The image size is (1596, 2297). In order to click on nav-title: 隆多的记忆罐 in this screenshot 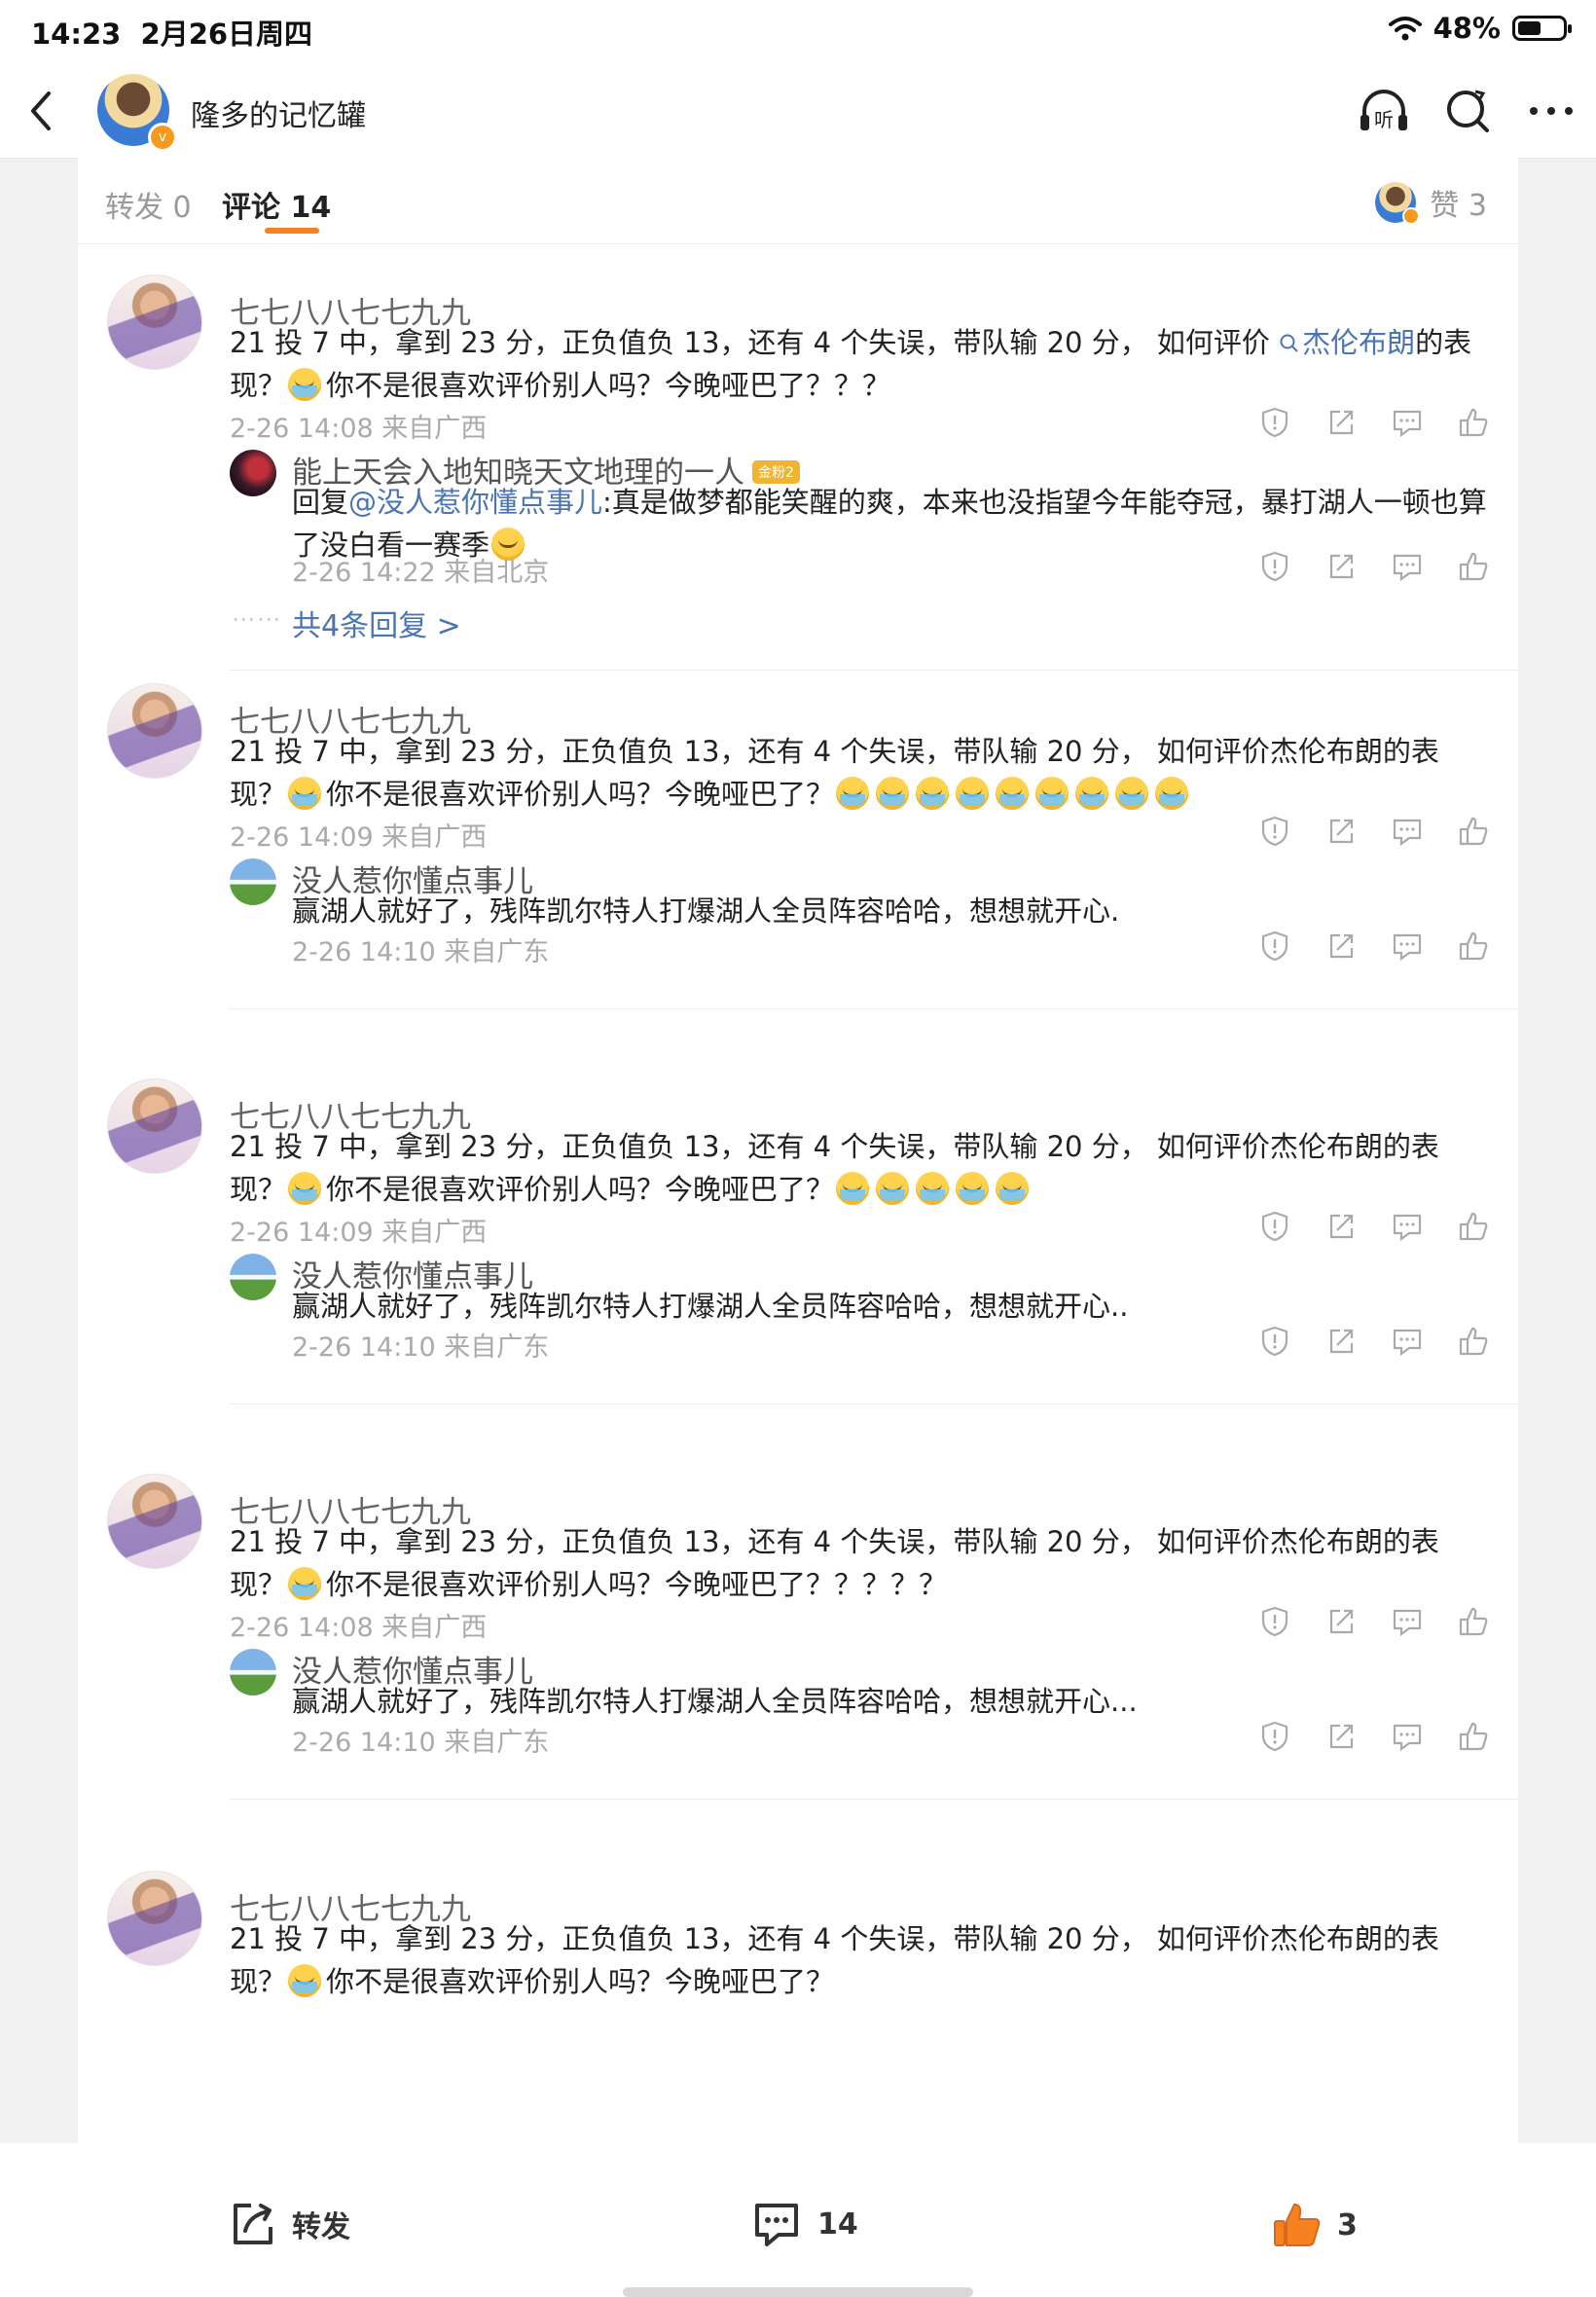, I will do `click(278, 112)`.